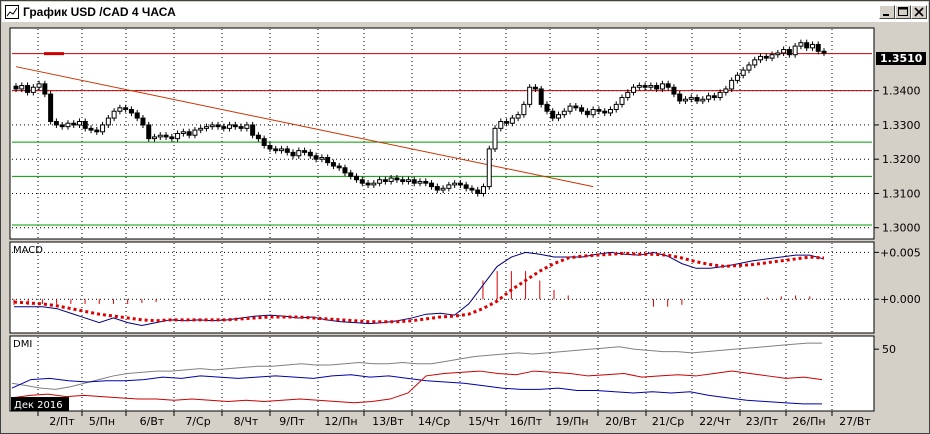 The width and height of the screenshot is (930, 434). Describe the element at coordinates (901, 58) in the screenshot. I see `current-price-label: 1.3510` at that location.